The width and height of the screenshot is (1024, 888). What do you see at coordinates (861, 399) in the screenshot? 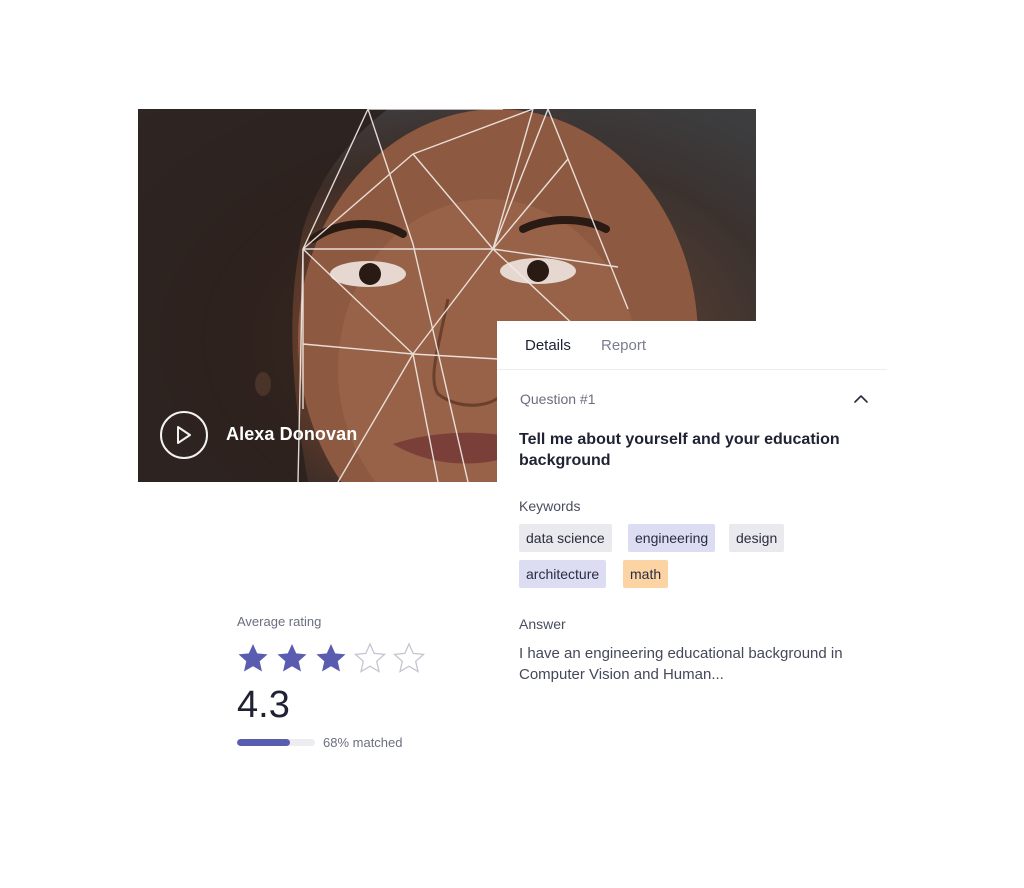
I see `chevron-up-icon` at bounding box center [861, 399].